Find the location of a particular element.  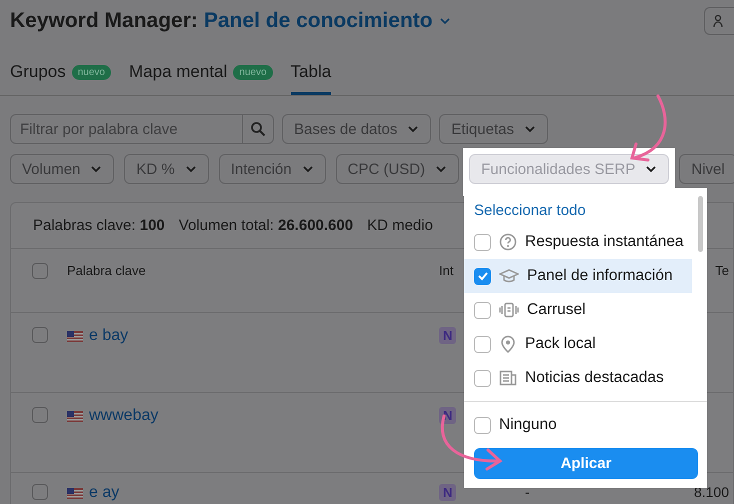

keyword-link: e bay is located at coordinates (108, 336).